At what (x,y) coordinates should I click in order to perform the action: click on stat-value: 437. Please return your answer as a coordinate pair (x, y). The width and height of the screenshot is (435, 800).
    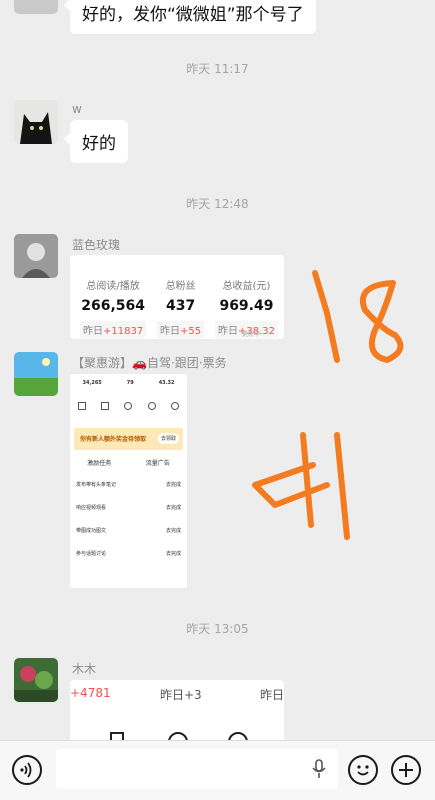
    Looking at the image, I should click on (180, 306).